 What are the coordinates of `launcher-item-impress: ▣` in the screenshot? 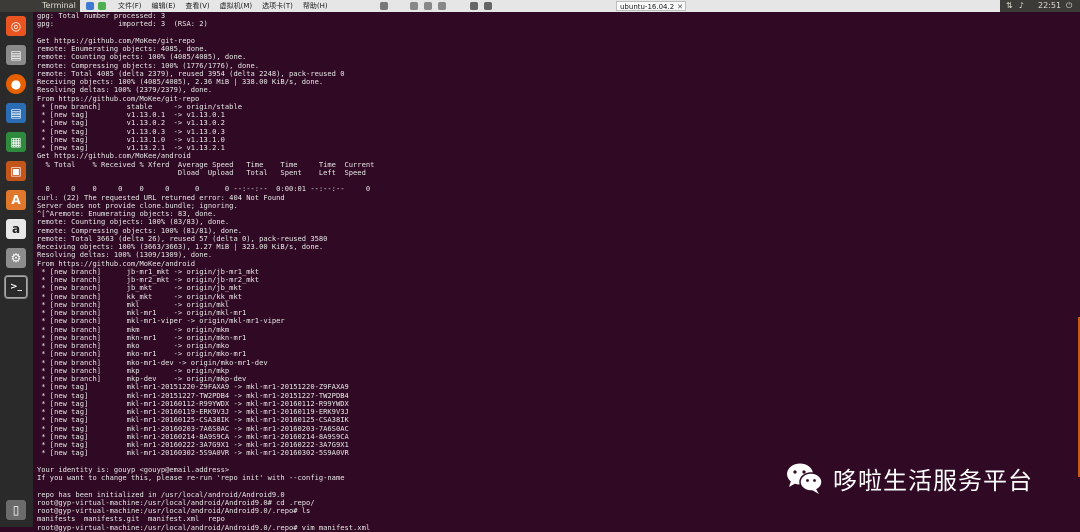 It's located at (16, 171).